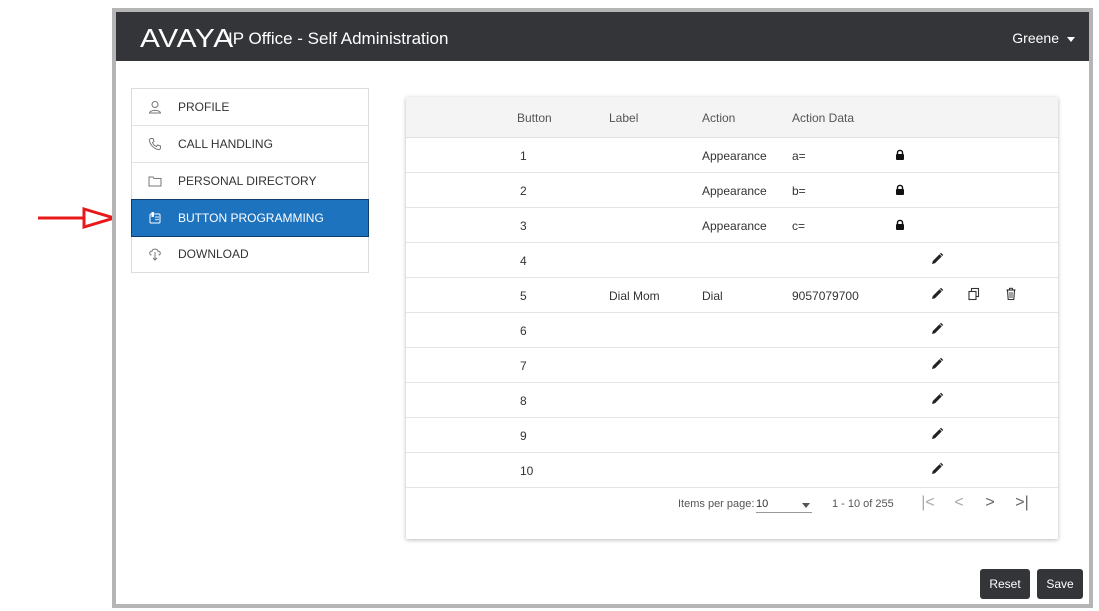 The width and height of the screenshot is (1099, 611). What do you see at coordinates (225, 144) in the screenshot?
I see `sidebar-item-label: CALL HANDLING` at bounding box center [225, 144].